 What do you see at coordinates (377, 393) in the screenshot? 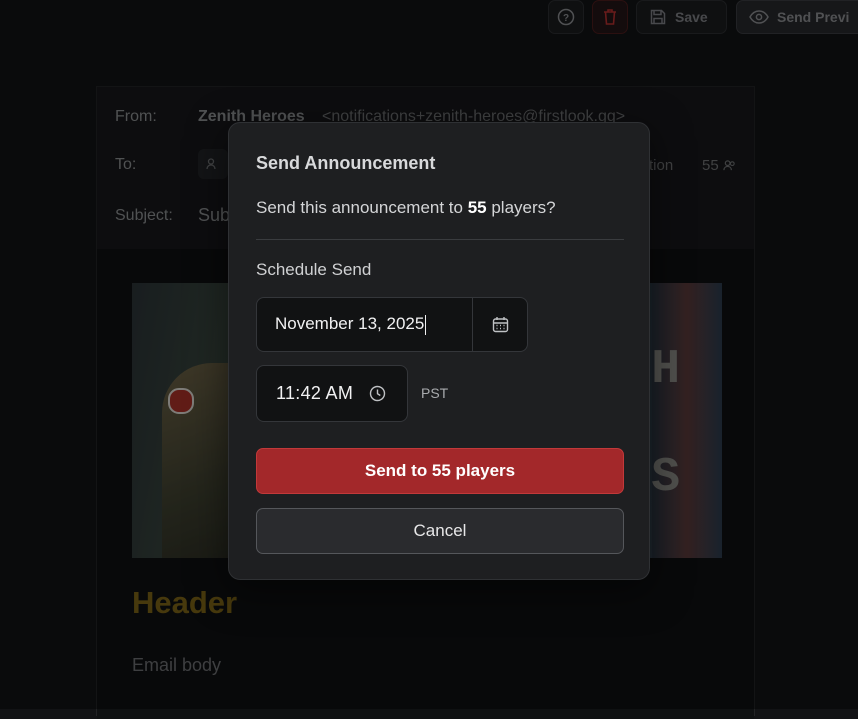
I see `clock-icon` at bounding box center [377, 393].